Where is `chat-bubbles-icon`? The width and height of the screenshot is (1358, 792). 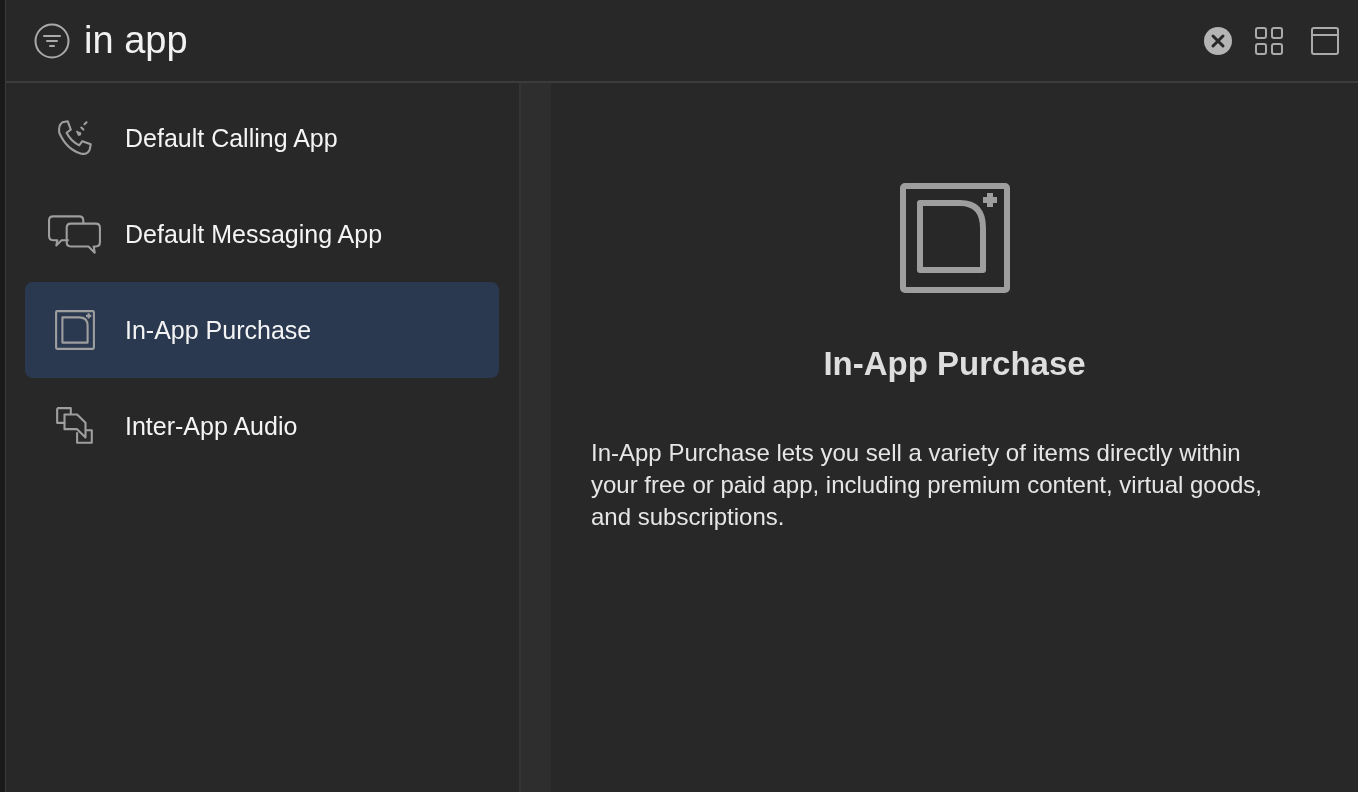
chat-bubbles-icon is located at coordinates (75, 234).